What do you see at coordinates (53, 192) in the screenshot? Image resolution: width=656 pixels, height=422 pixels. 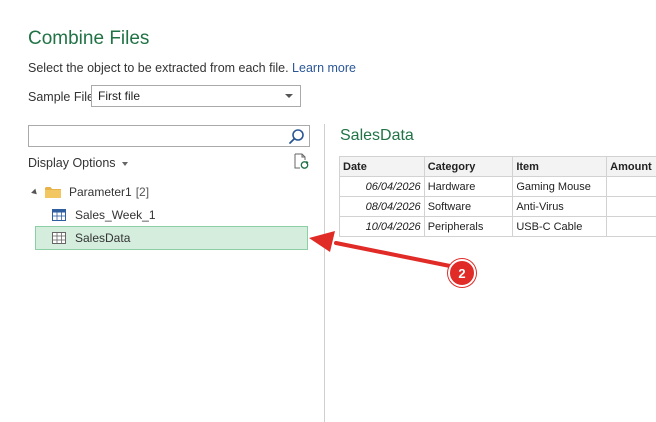 I see `folder-icon` at bounding box center [53, 192].